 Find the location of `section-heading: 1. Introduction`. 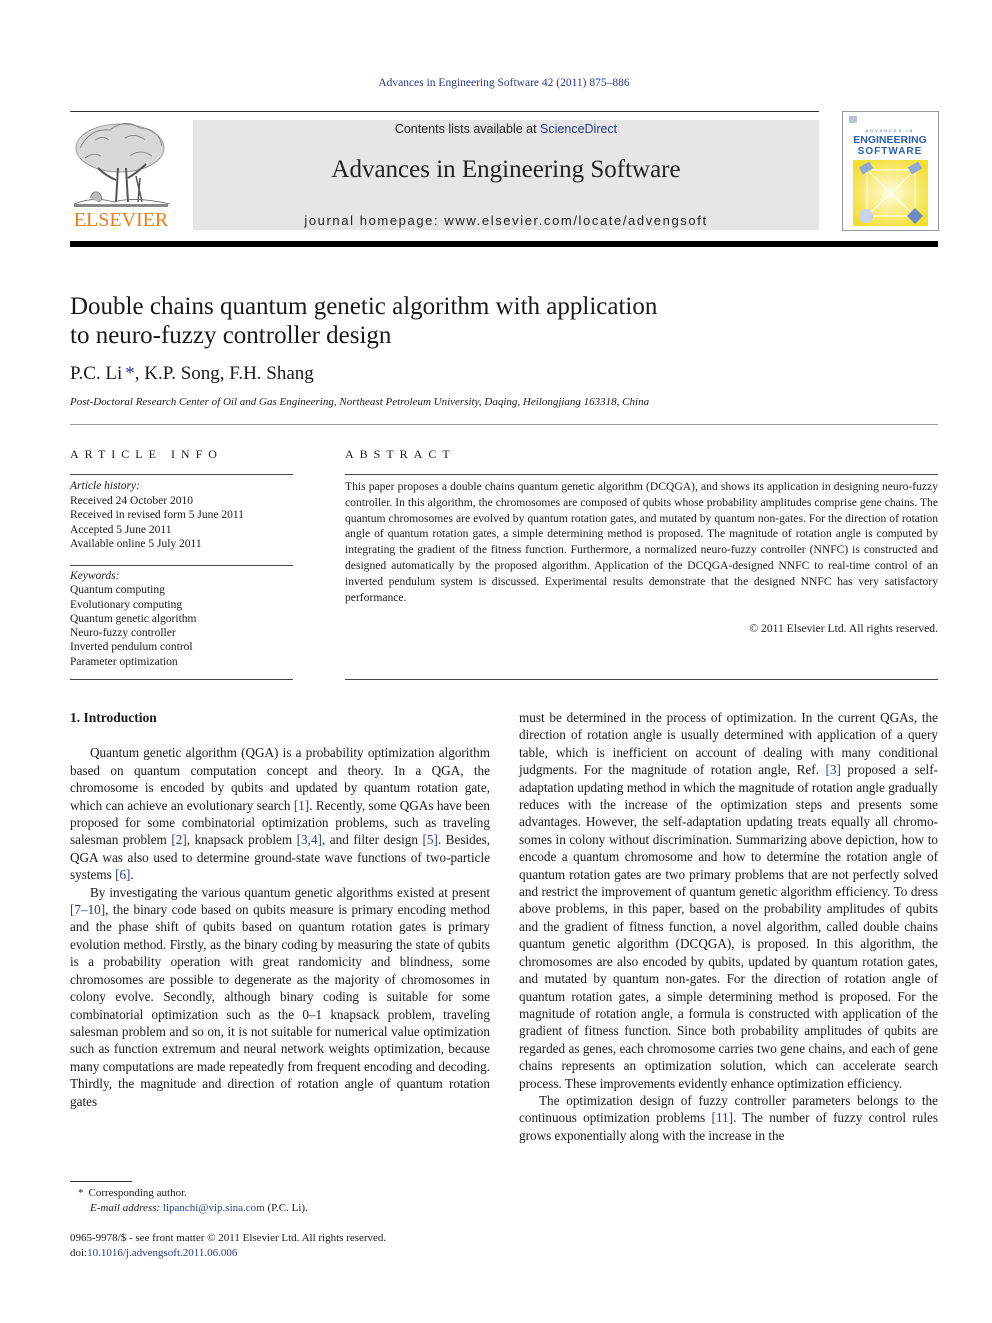

section-heading: 1. Introduction is located at coordinates (113, 717).